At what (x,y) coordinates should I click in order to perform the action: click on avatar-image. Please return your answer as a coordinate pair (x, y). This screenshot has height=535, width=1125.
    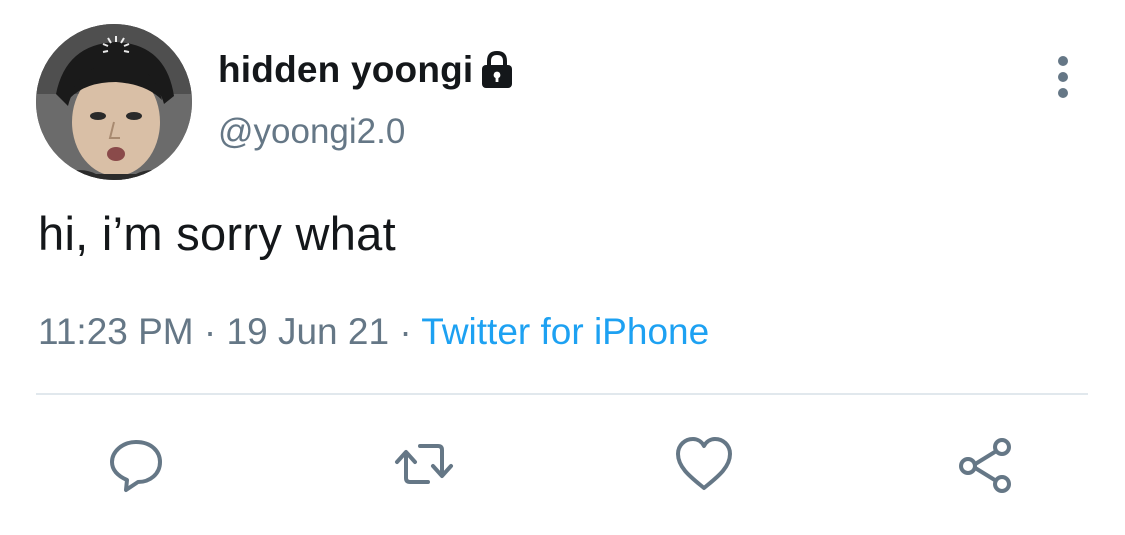
    Looking at the image, I should click on (114, 102).